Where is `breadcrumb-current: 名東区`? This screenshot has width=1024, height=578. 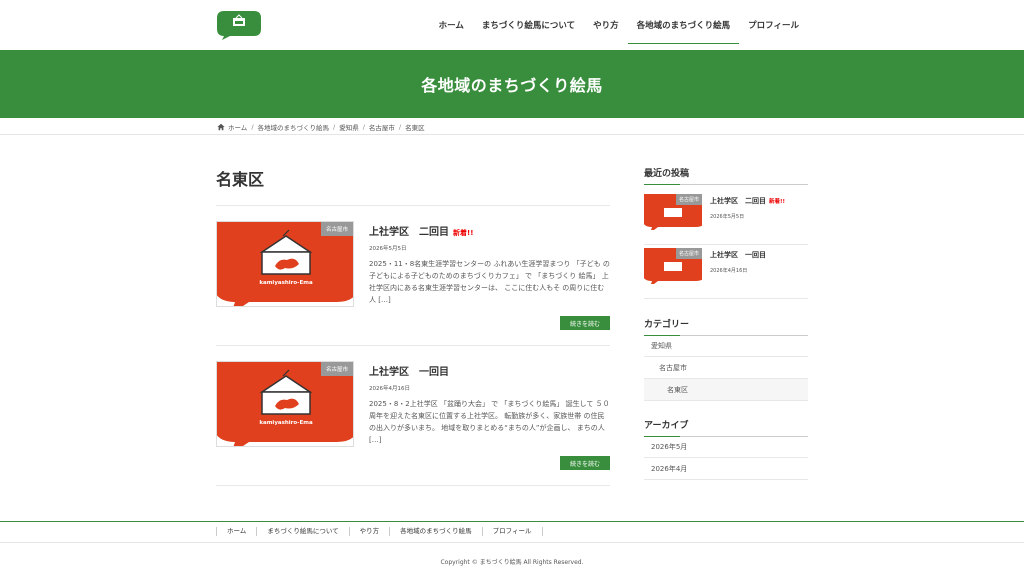
breadcrumb-current: 名東区 is located at coordinates (415, 127).